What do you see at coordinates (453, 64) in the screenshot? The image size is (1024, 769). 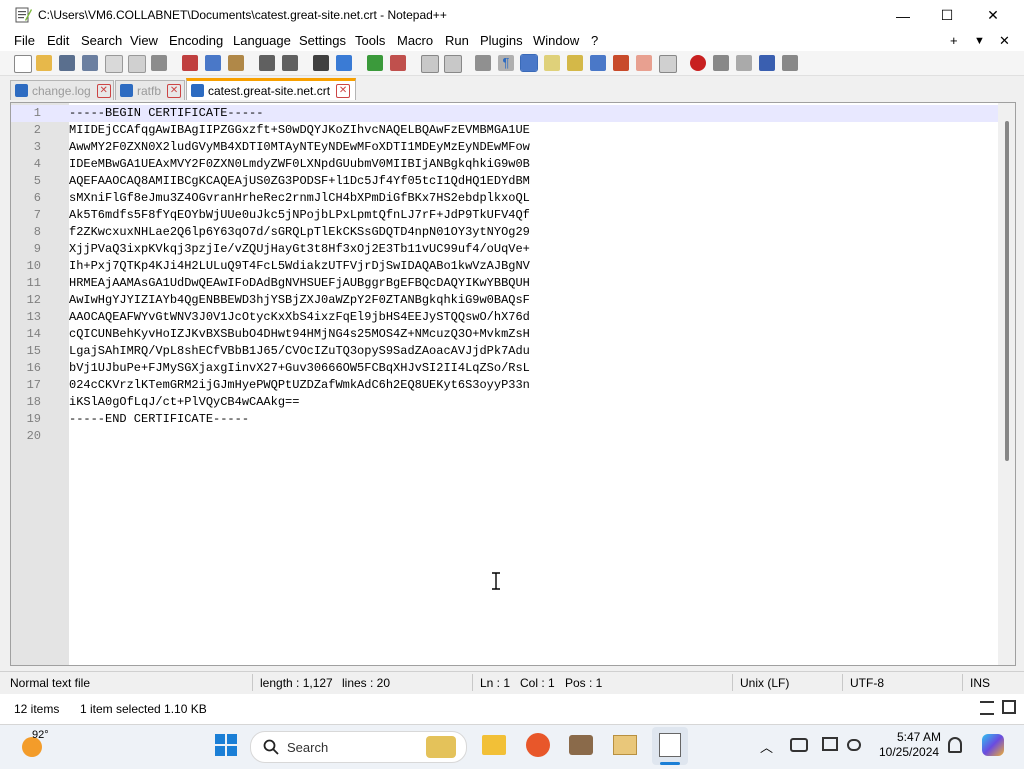 I see `sync-horizontal-icon` at bounding box center [453, 64].